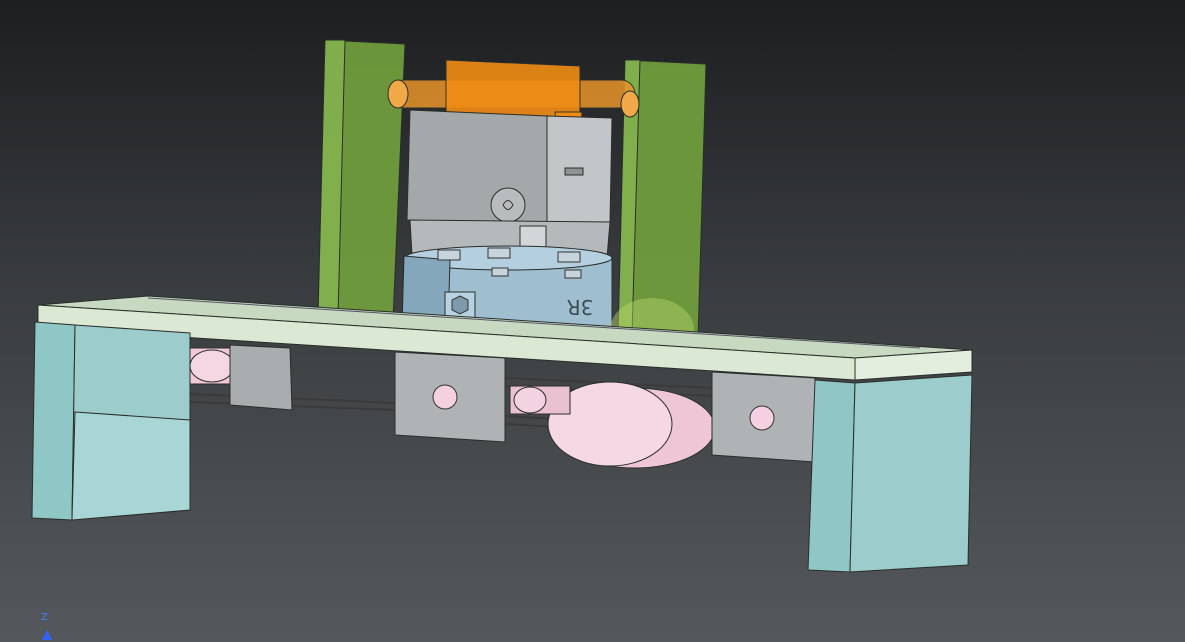 The image size is (1185, 642). What do you see at coordinates (763, 417) in the screenshot?
I see `pulley-block-right` at bounding box center [763, 417].